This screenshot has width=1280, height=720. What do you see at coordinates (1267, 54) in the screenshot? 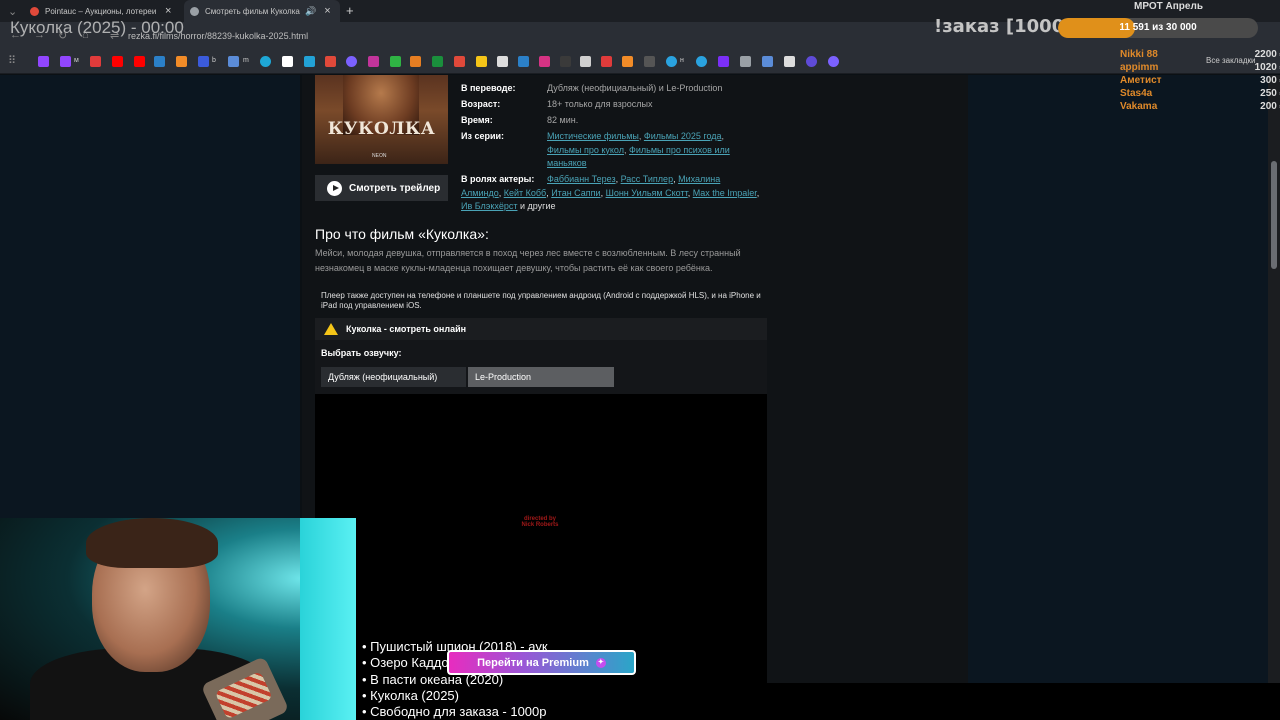
I see `donor-amount: 2200 ₽` at bounding box center [1267, 54].